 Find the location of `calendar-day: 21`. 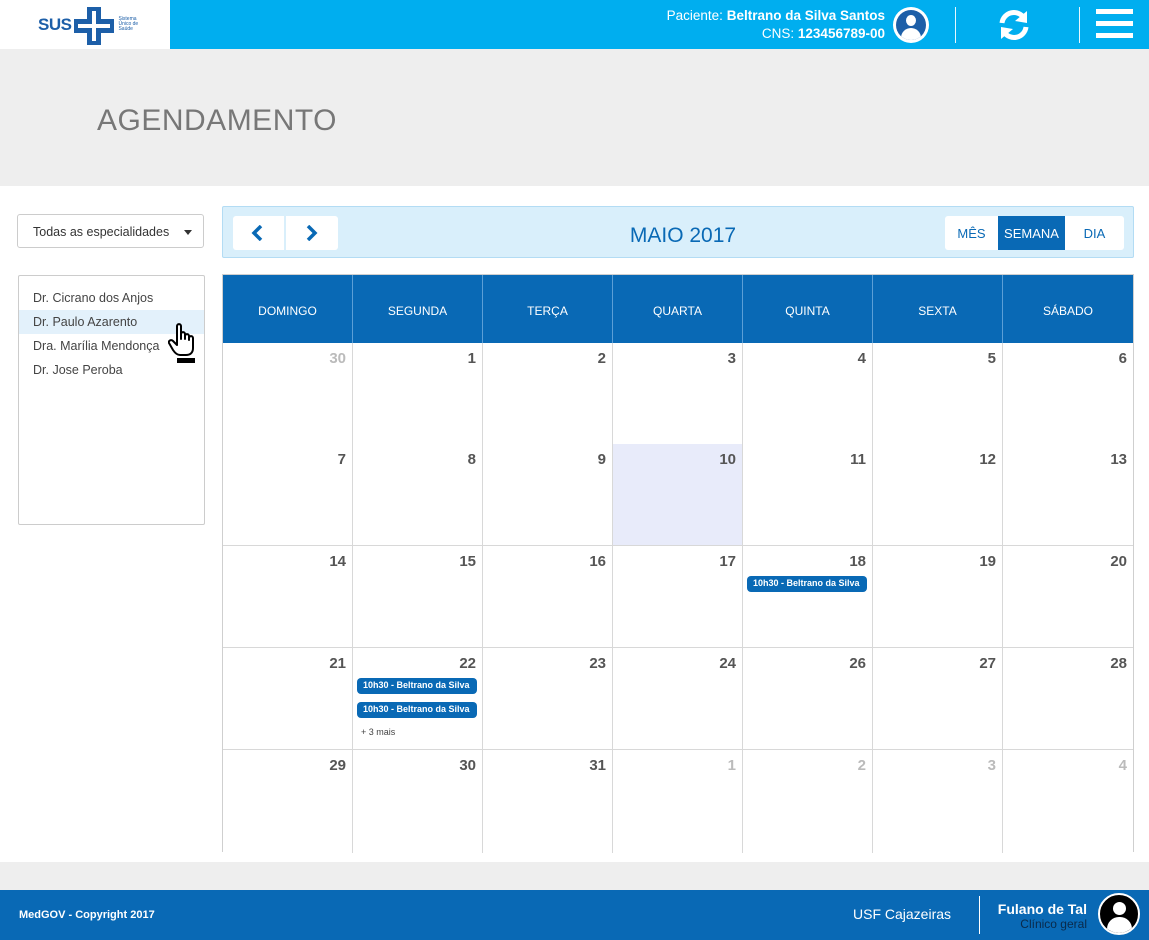

calendar-day: 21 is located at coordinates (288, 699).